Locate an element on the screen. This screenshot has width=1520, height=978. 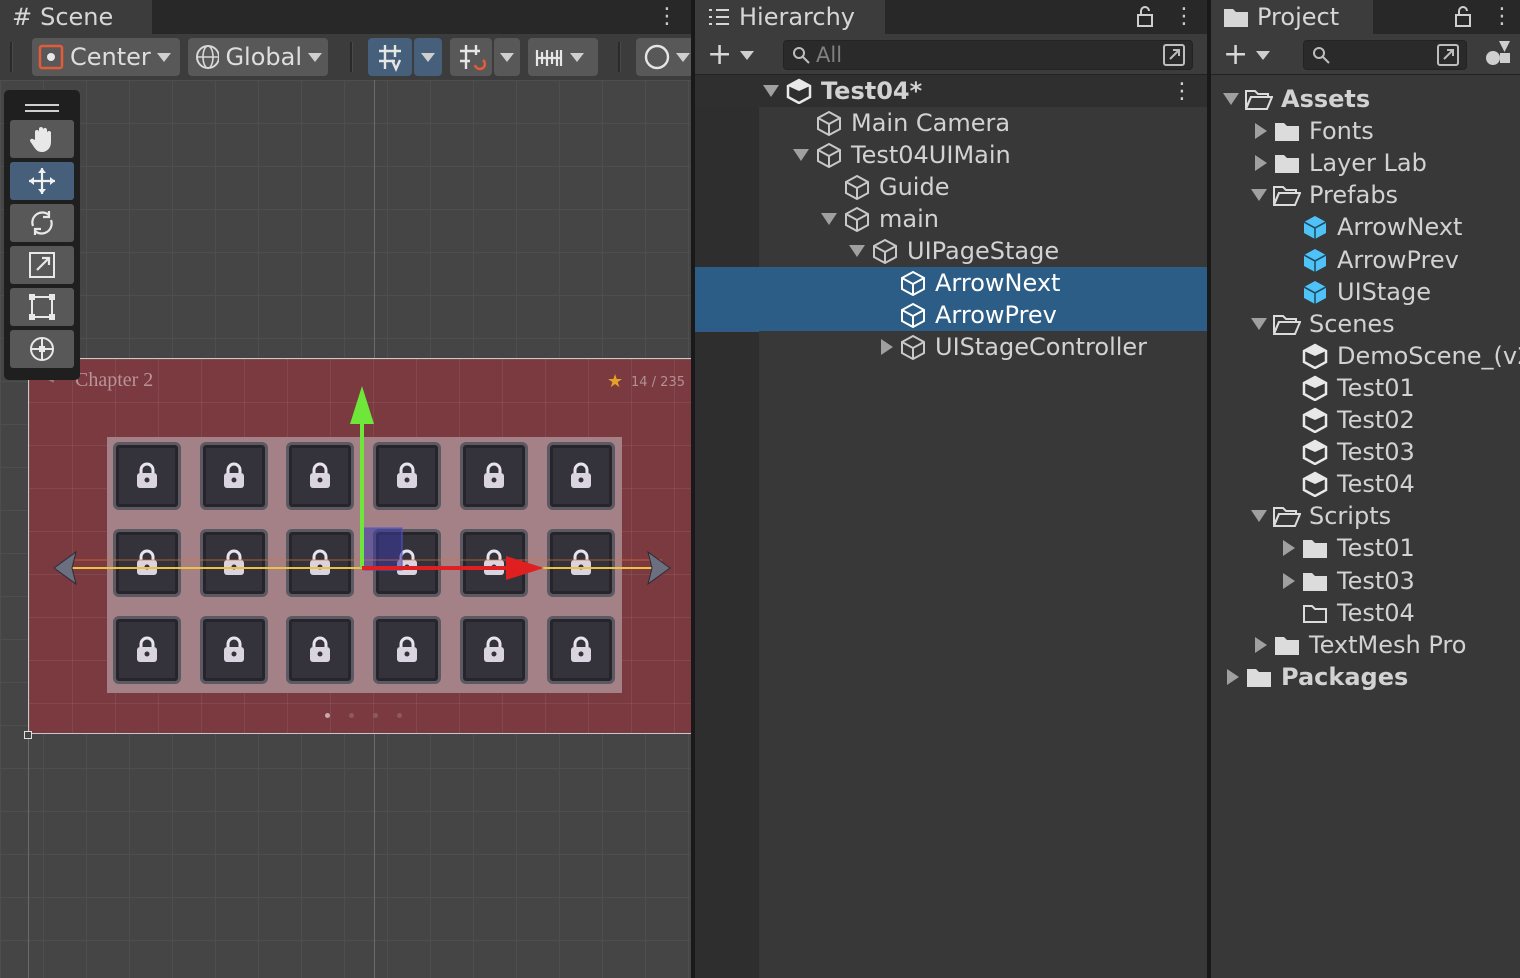
increment-snap-dropdown is located at coordinates (507, 57).